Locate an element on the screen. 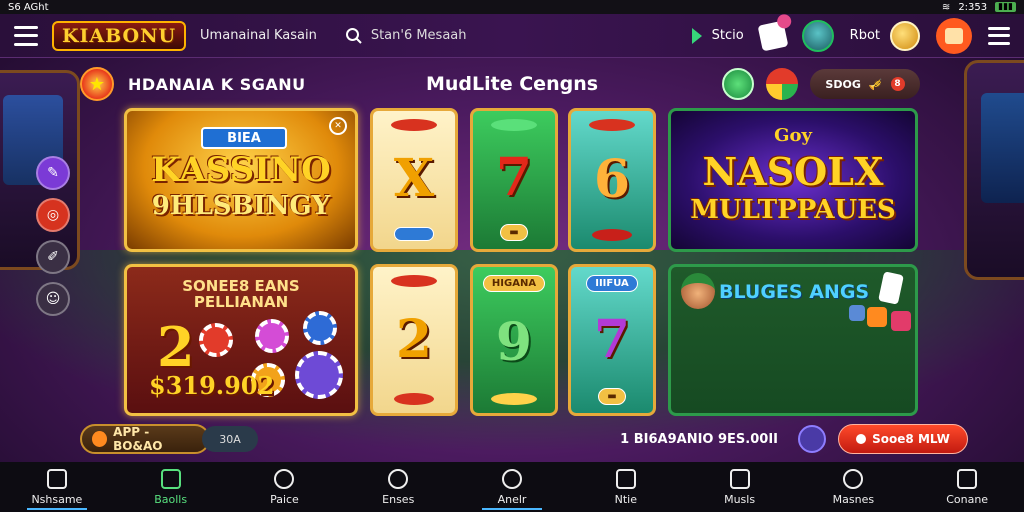 This screenshot has height=512, width=1024. nav-label: Masnes is located at coordinates (853, 499).